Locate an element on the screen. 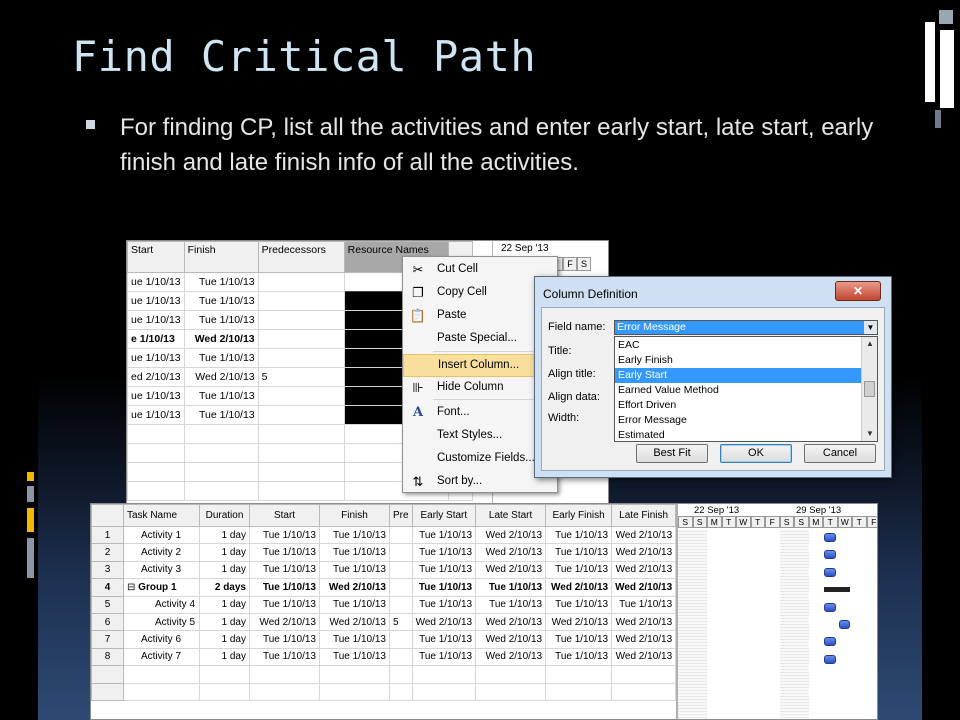 The height and width of the screenshot is (720, 960). ok-button: OK is located at coordinates (756, 453).